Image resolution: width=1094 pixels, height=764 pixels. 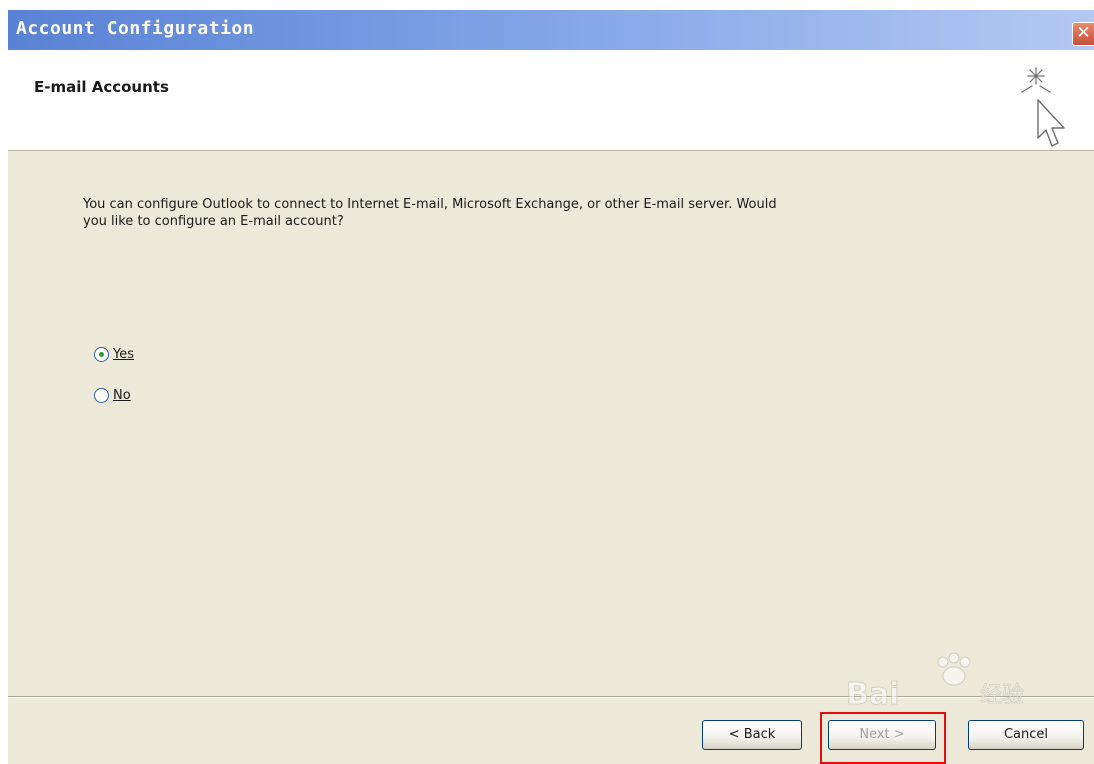 I want to click on wizard-header: E-mail Accounts, so click(x=551, y=100).